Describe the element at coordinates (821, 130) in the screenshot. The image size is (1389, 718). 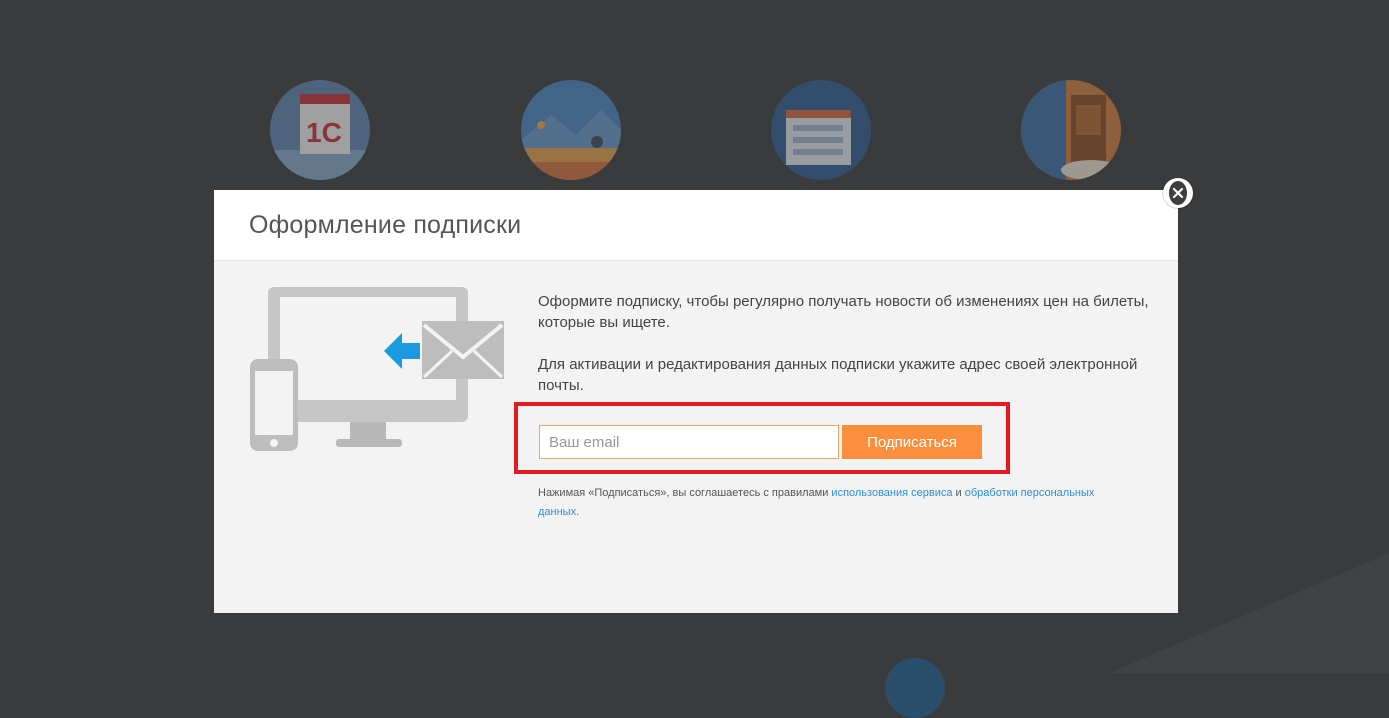
I see `documents-image` at that location.